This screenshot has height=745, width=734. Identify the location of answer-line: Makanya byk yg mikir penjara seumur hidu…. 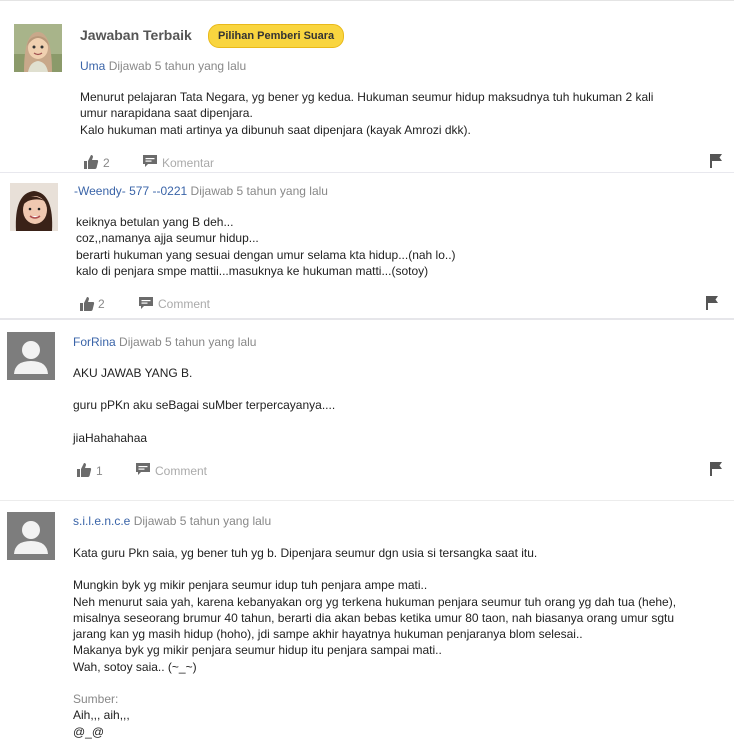
(257, 650).